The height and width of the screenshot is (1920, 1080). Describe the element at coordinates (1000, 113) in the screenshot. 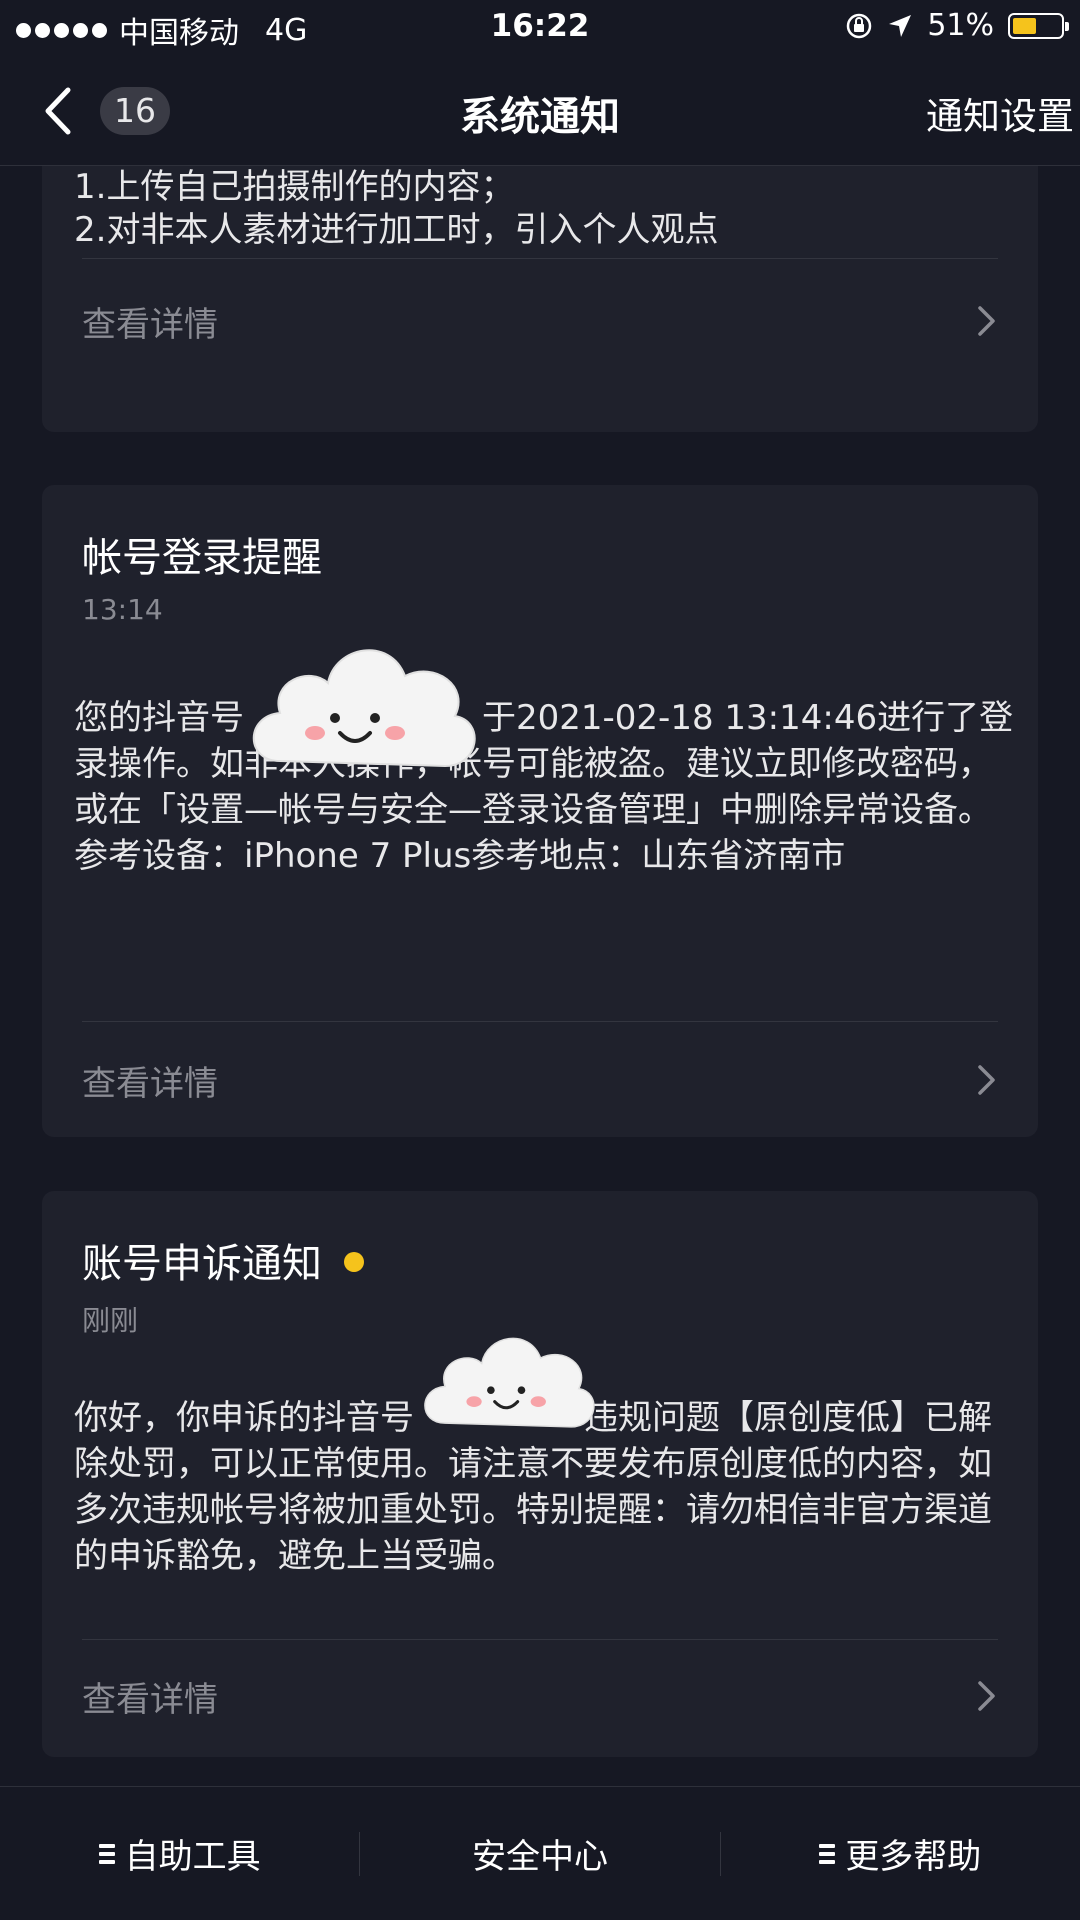

I see `notification-settings-button: 通知设置` at that location.